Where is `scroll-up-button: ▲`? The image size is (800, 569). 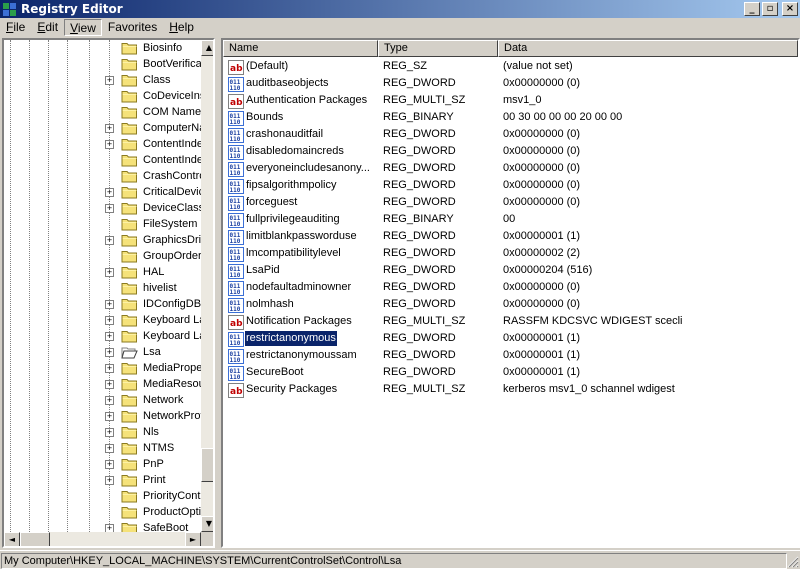 scroll-up-button: ▲ is located at coordinates (207, 48).